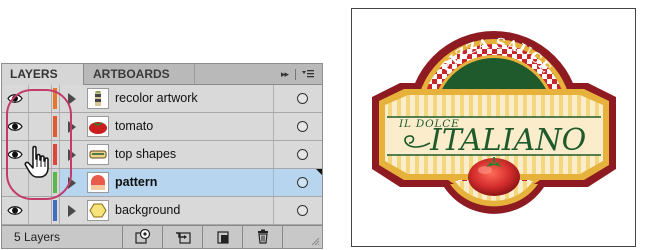  What do you see at coordinates (315, 241) in the screenshot?
I see `resize-grip-icon` at bounding box center [315, 241].